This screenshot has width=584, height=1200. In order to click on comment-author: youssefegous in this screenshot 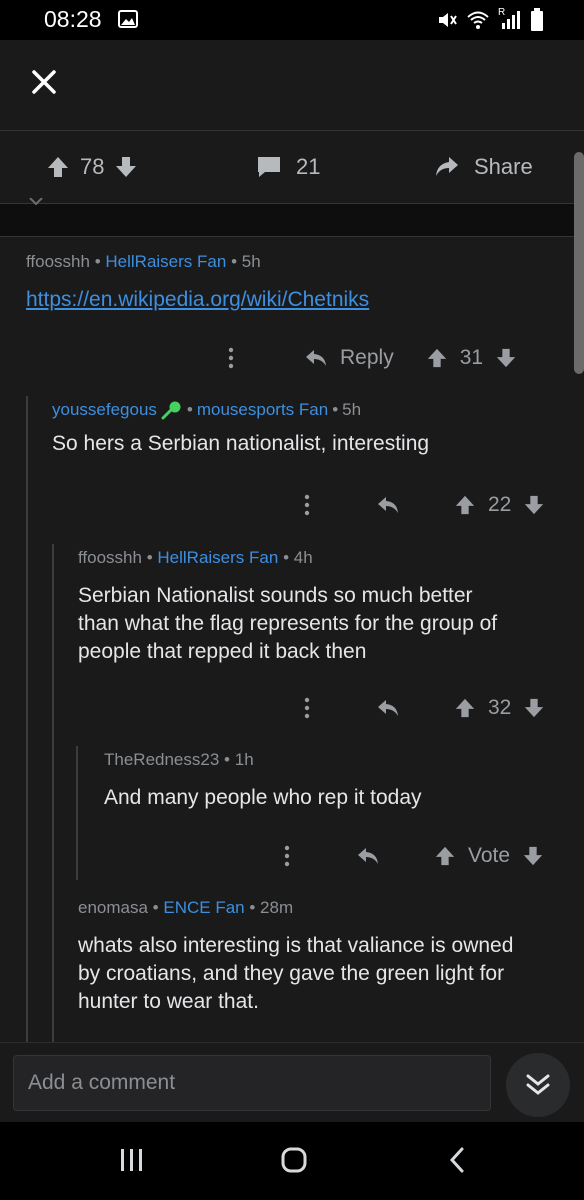, I will do `click(104, 410)`.